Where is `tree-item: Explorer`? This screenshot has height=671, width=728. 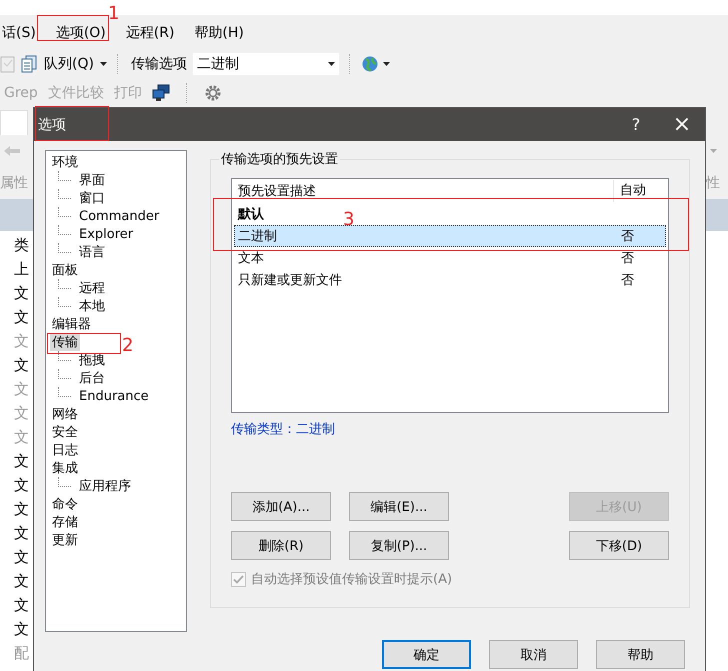
tree-item: Explorer is located at coordinates (106, 234).